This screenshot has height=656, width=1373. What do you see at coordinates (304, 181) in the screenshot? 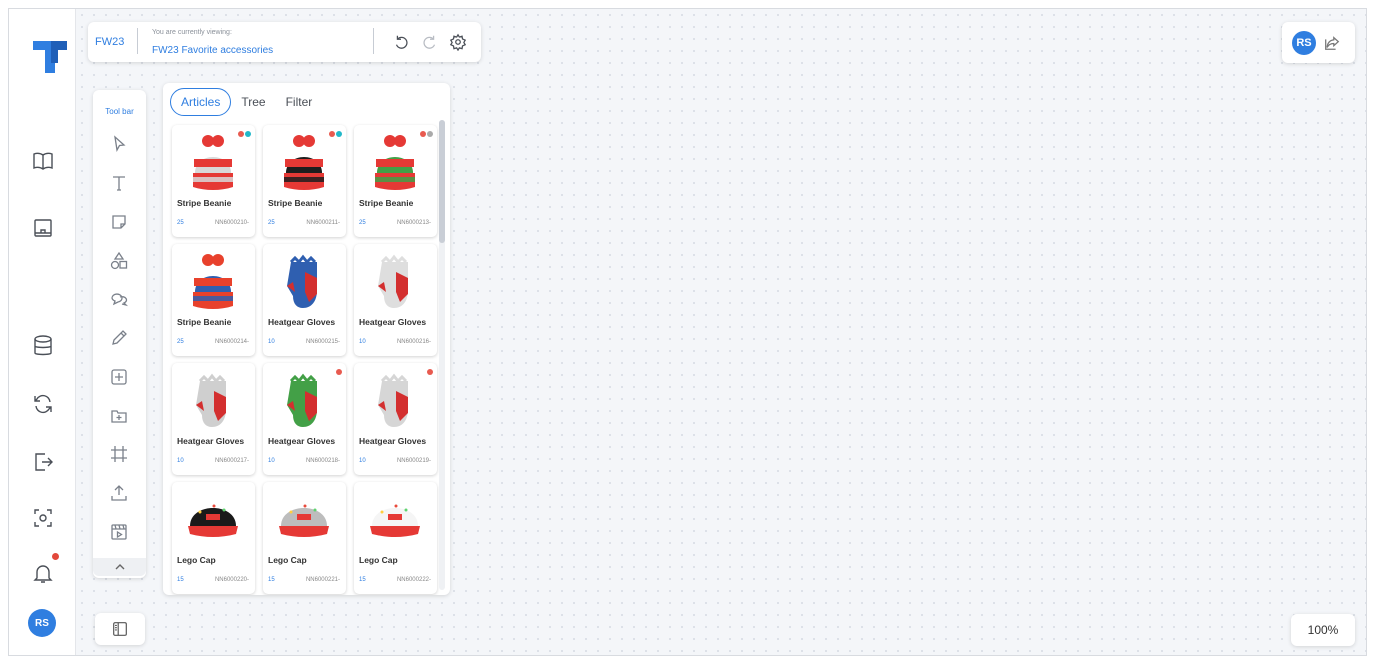
I see `article-card: Stripe Beanie 25 NN6000211-` at bounding box center [304, 181].